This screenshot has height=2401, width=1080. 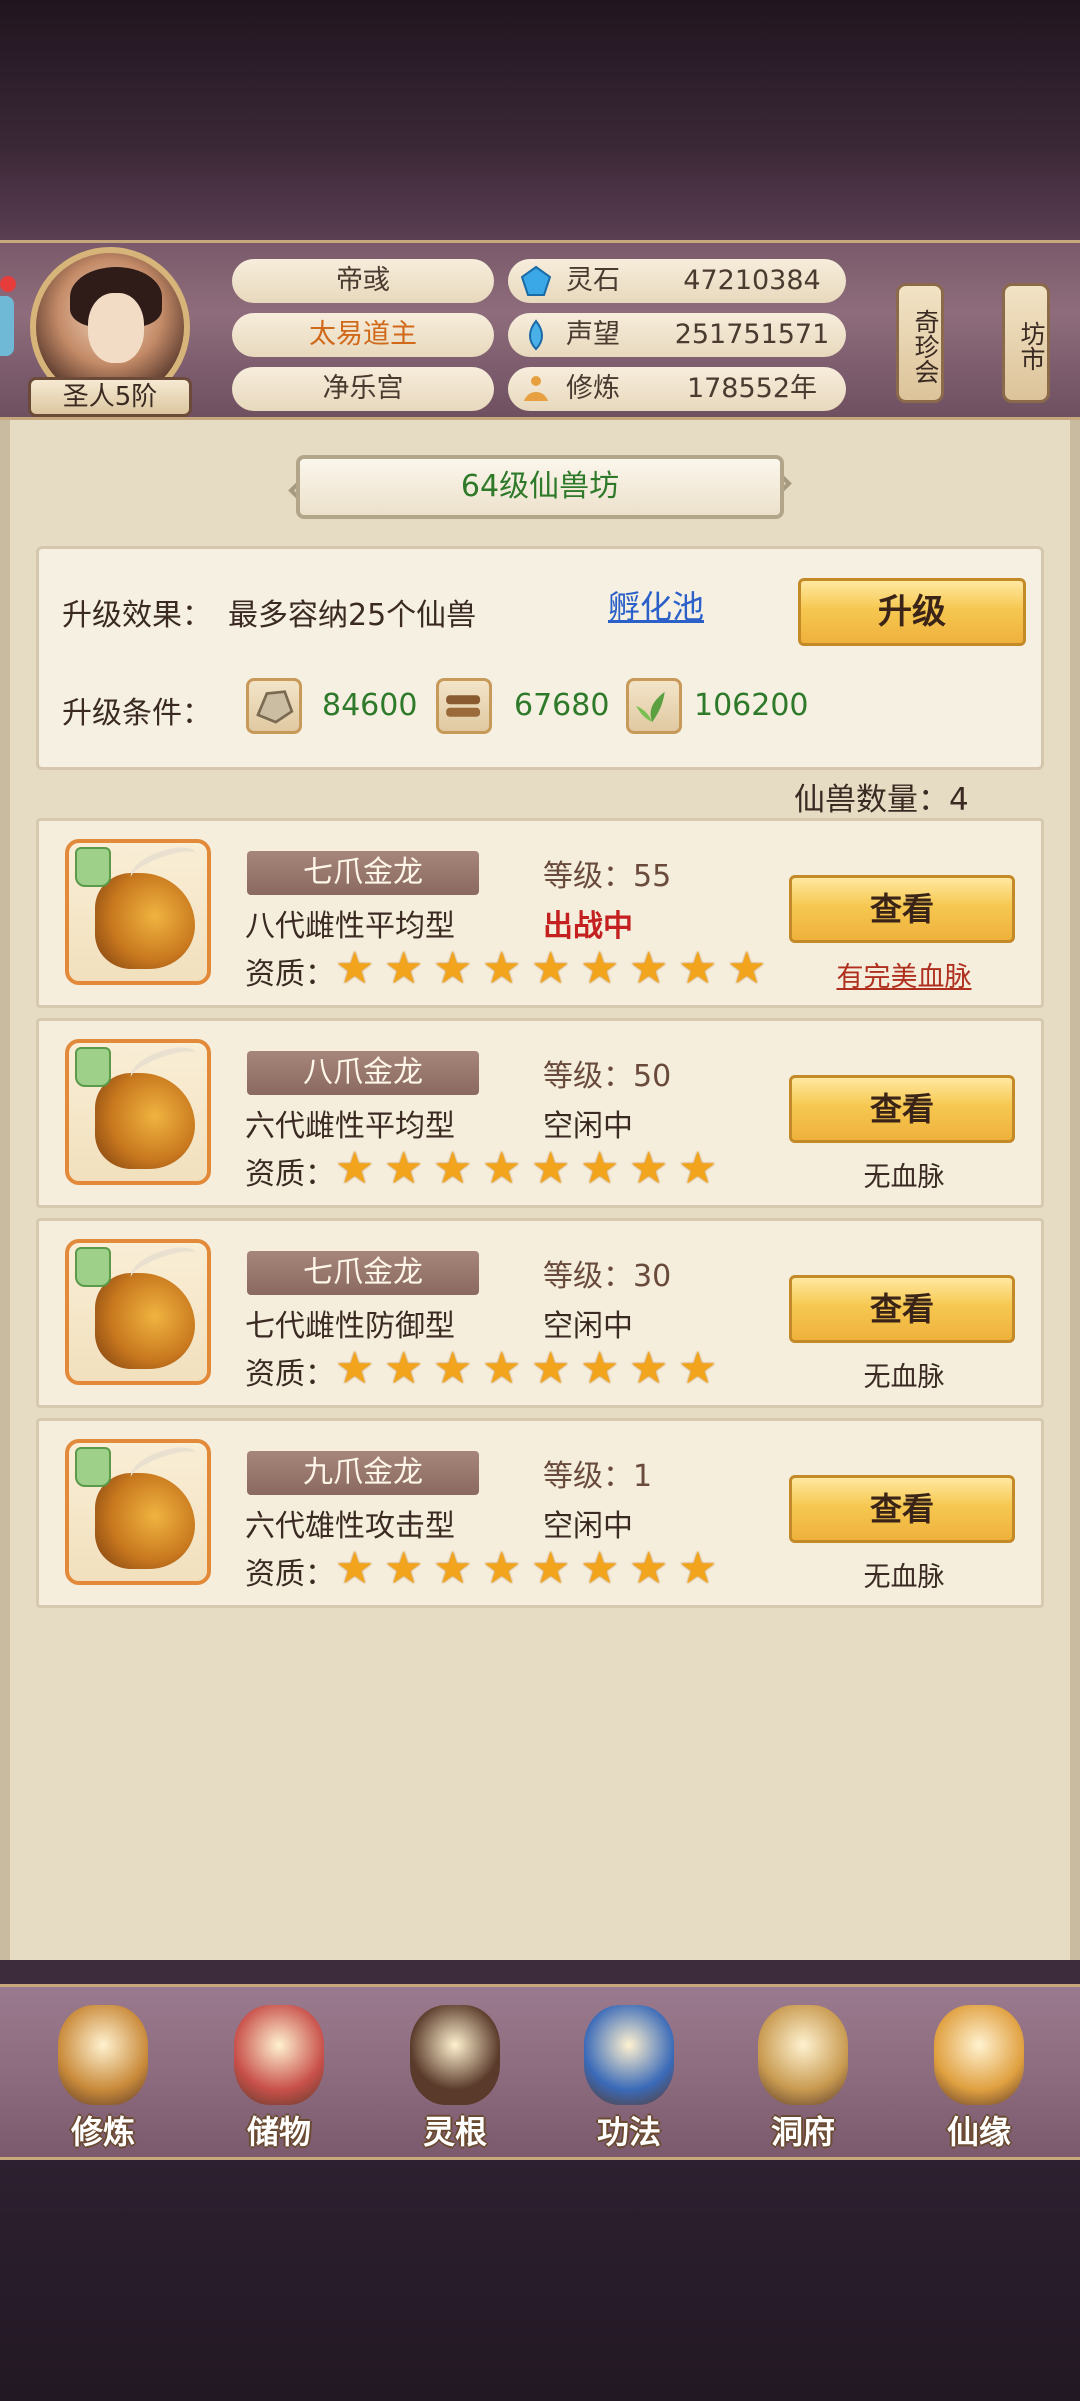 I want to click on nav-storage: 储物, so click(x=279, y=2075).